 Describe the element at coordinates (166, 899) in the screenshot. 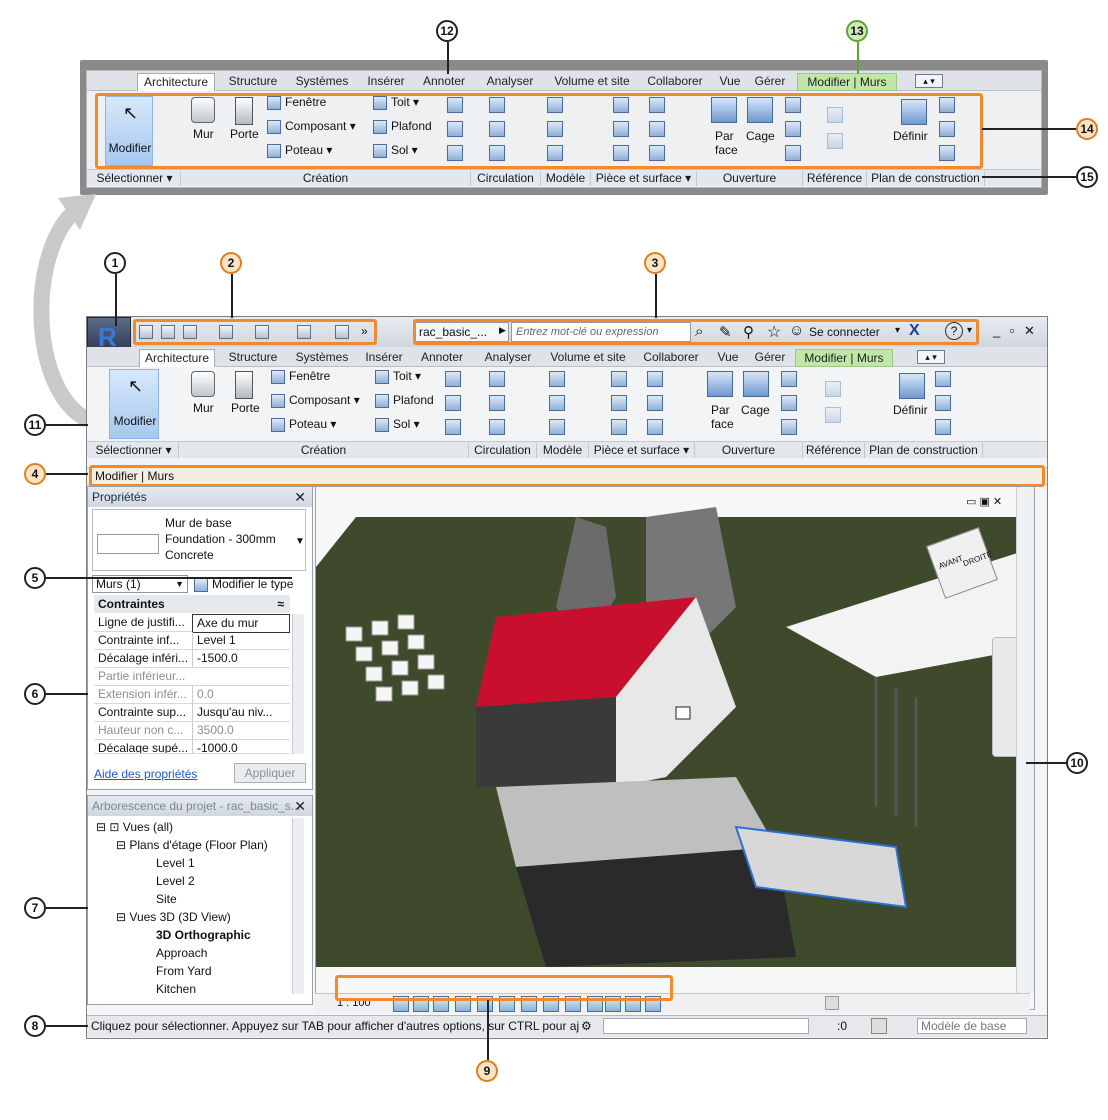

I see `tree-node-site: Site` at that location.